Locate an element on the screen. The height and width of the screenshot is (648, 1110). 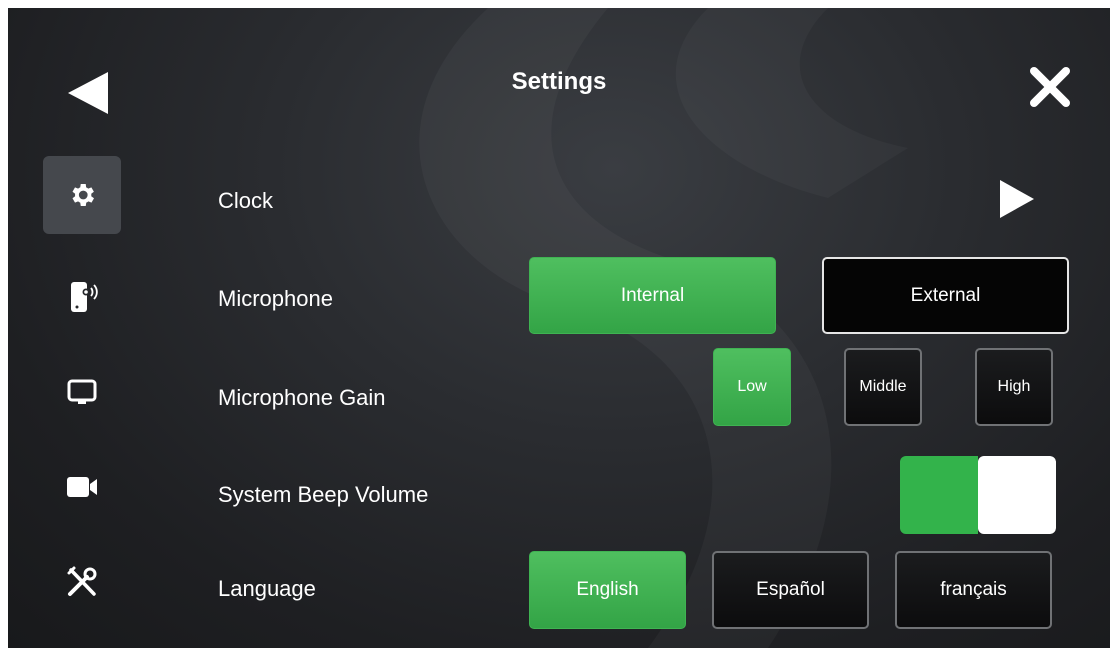
clock-label: Clock is located at coordinates (246, 200).